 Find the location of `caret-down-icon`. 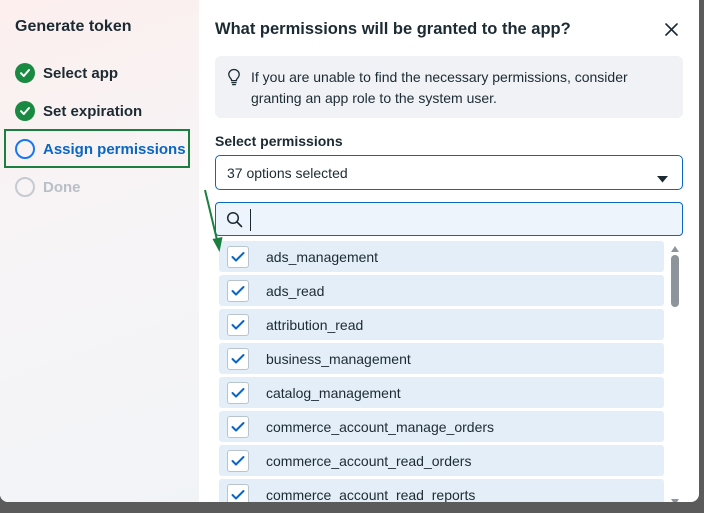

caret-down-icon is located at coordinates (662, 179).